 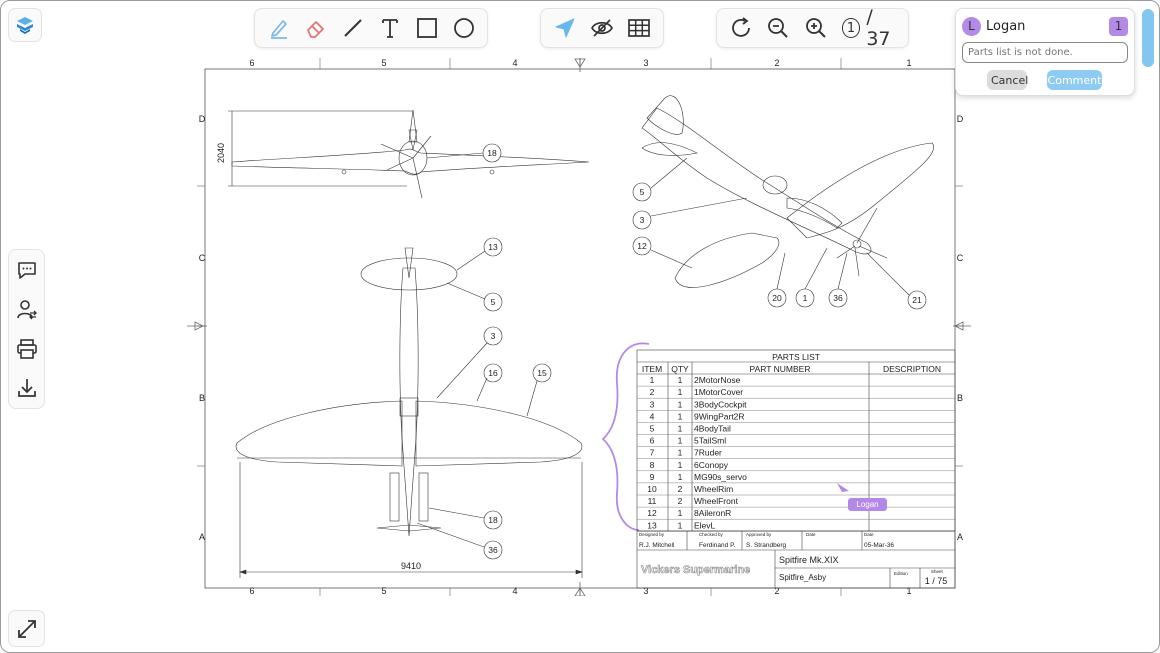 What do you see at coordinates (26, 628) in the screenshot?
I see `fullscreen-icon` at bounding box center [26, 628].